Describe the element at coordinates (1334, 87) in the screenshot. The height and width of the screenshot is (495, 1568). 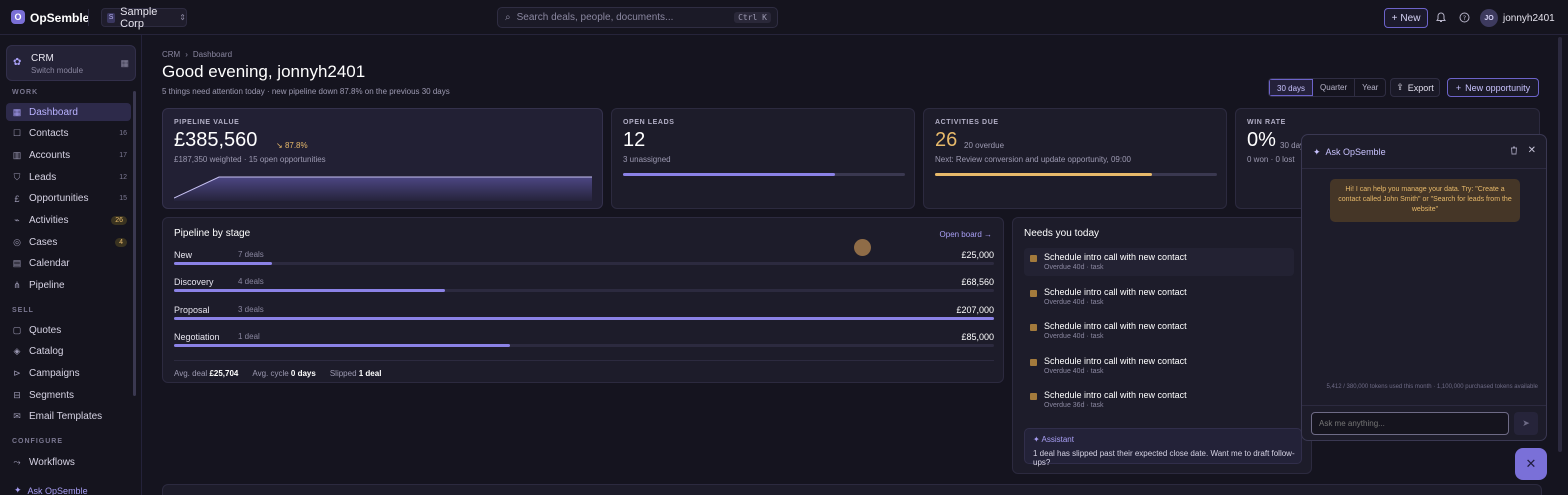
I see `range-quarter: Quarter` at that location.